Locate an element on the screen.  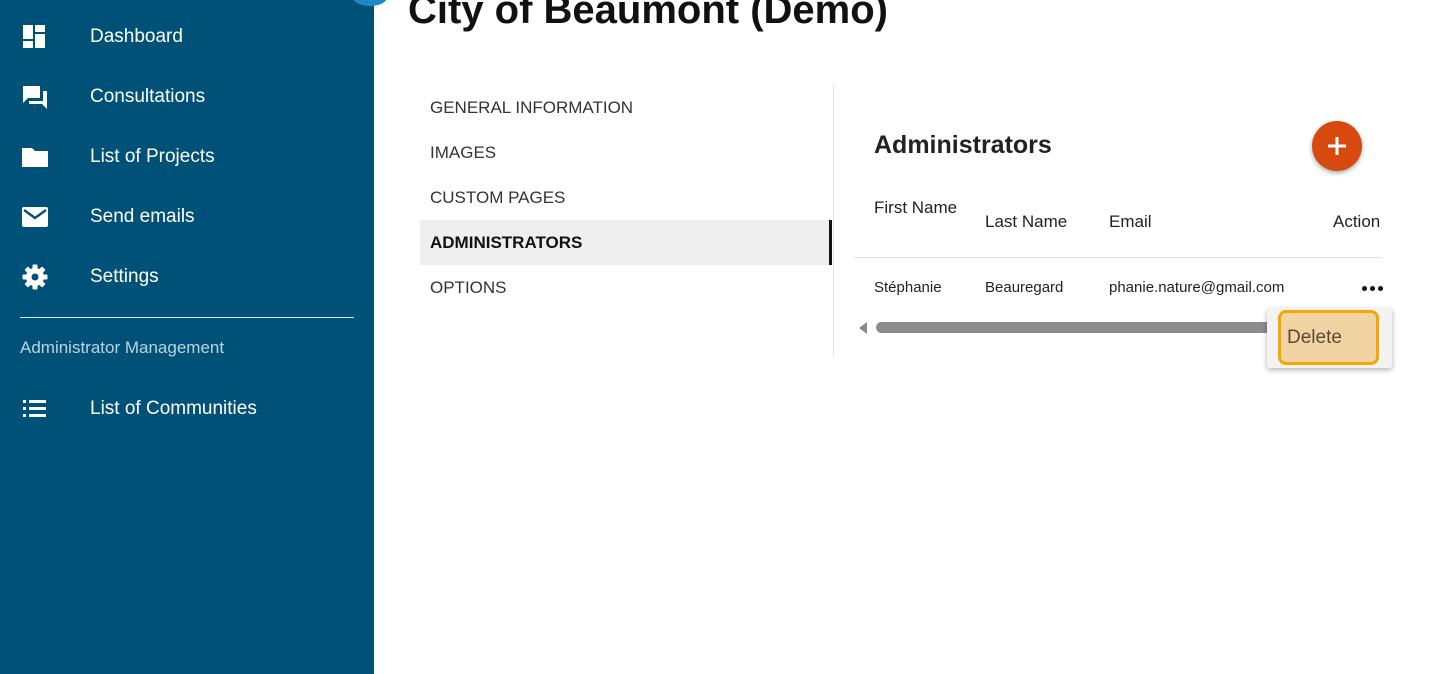
sidebar-item-label: List of Communities is located at coordinates (173, 408).